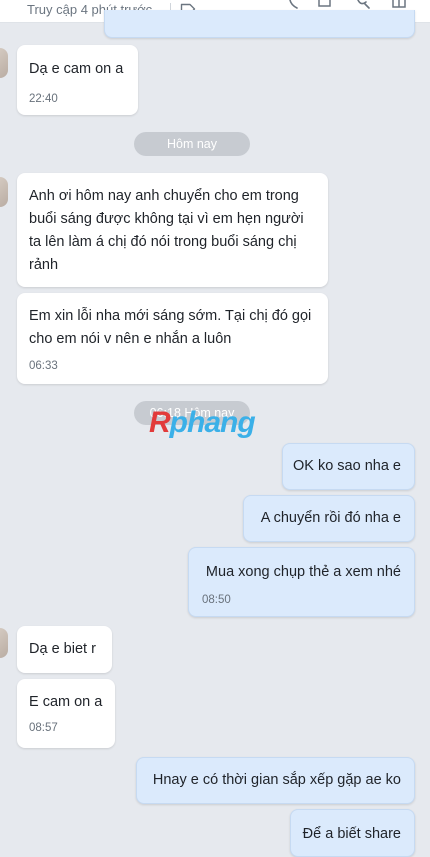 The height and width of the screenshot is (857, 430). What do you see at coordinates (43, 99) in the screenshot?
I see `message-time: 22:40` at bounding box center [43, 99].